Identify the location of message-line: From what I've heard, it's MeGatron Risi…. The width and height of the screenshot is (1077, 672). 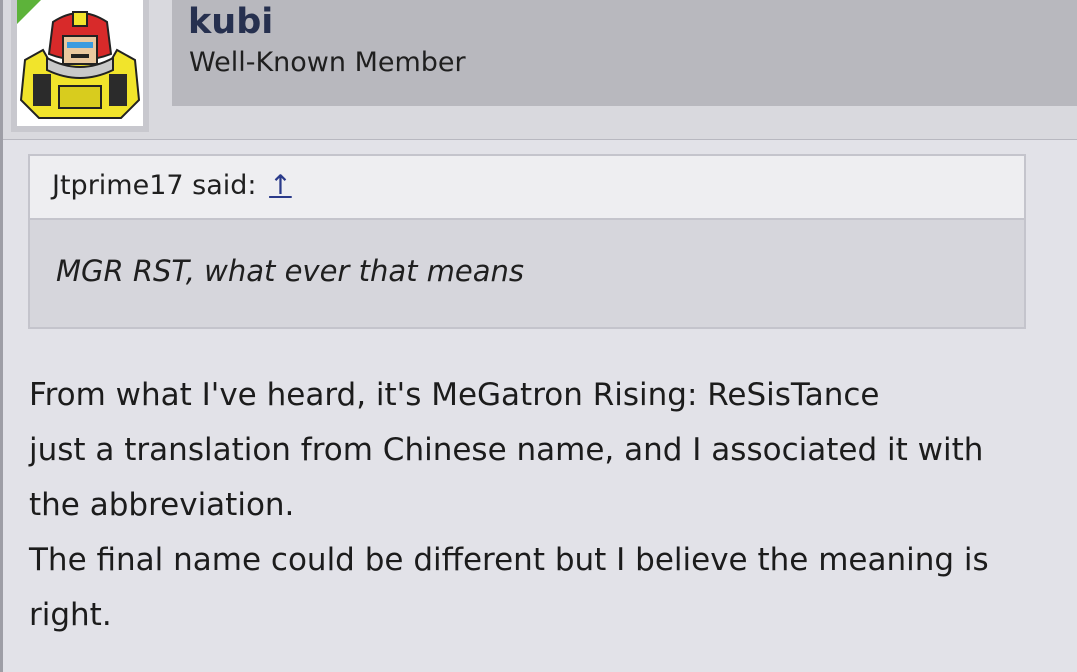
(454, 395).